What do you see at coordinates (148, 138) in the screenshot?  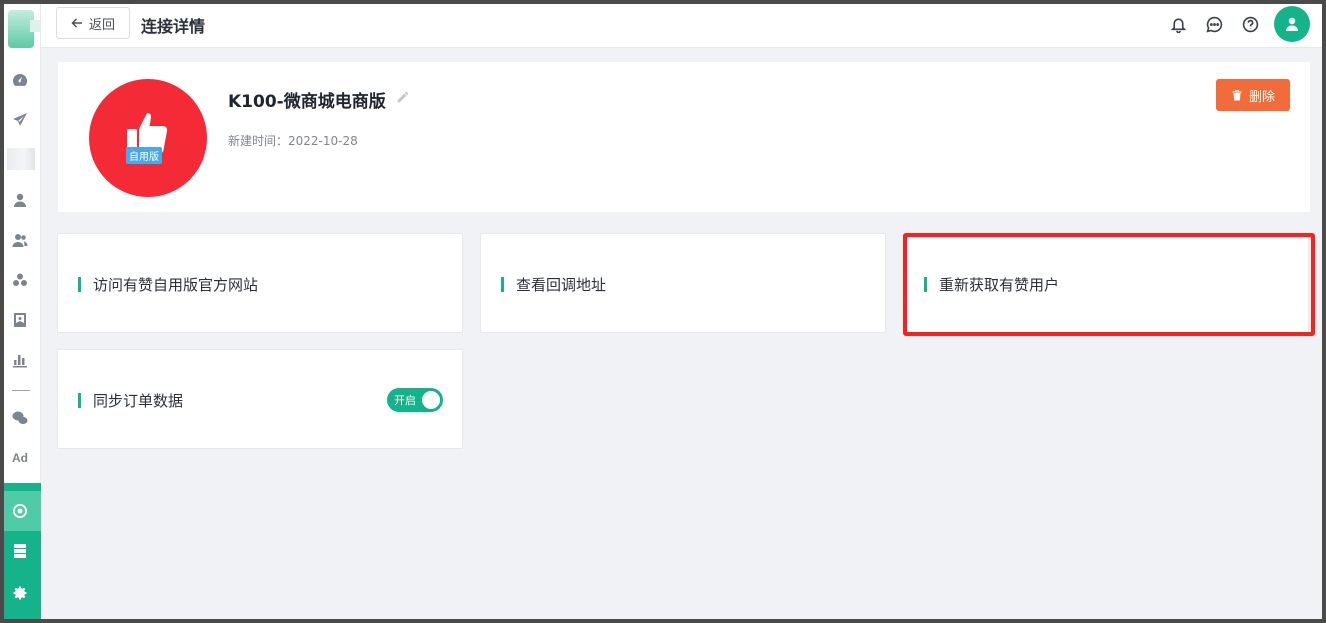 I see `app-logo: 自用版` at bounding box center [148, 138].